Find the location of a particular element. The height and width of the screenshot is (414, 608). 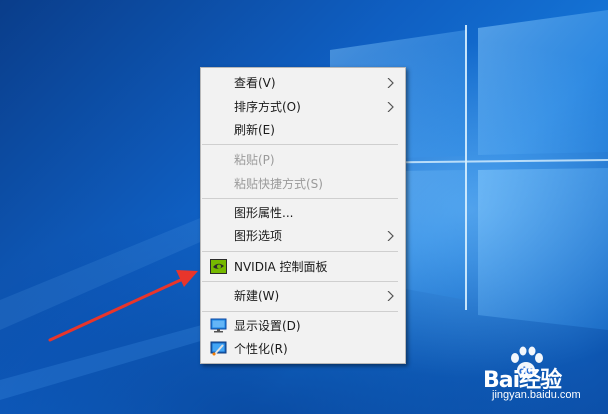

display-settings-icon is located at coordinates (218, 325).